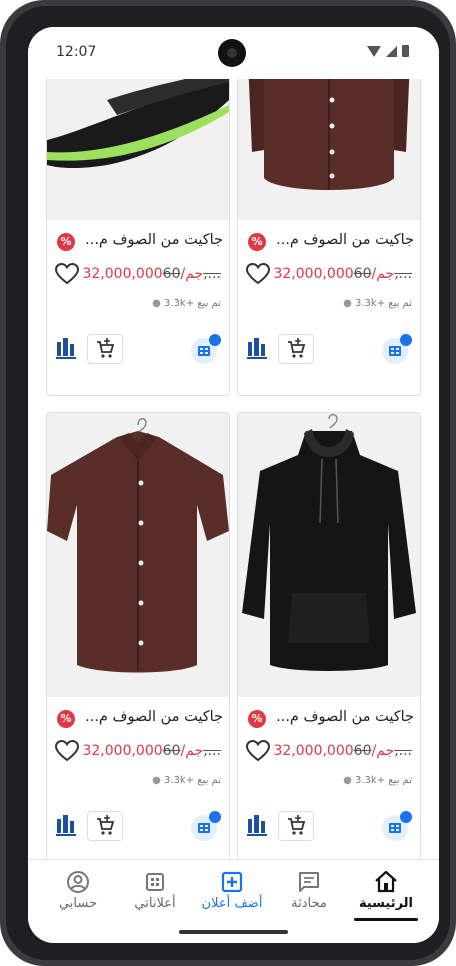 The width and height of the screenshot is (456, 966). I want to click on nav-item-add-ad: أضف أعلان, so click(232, 890).